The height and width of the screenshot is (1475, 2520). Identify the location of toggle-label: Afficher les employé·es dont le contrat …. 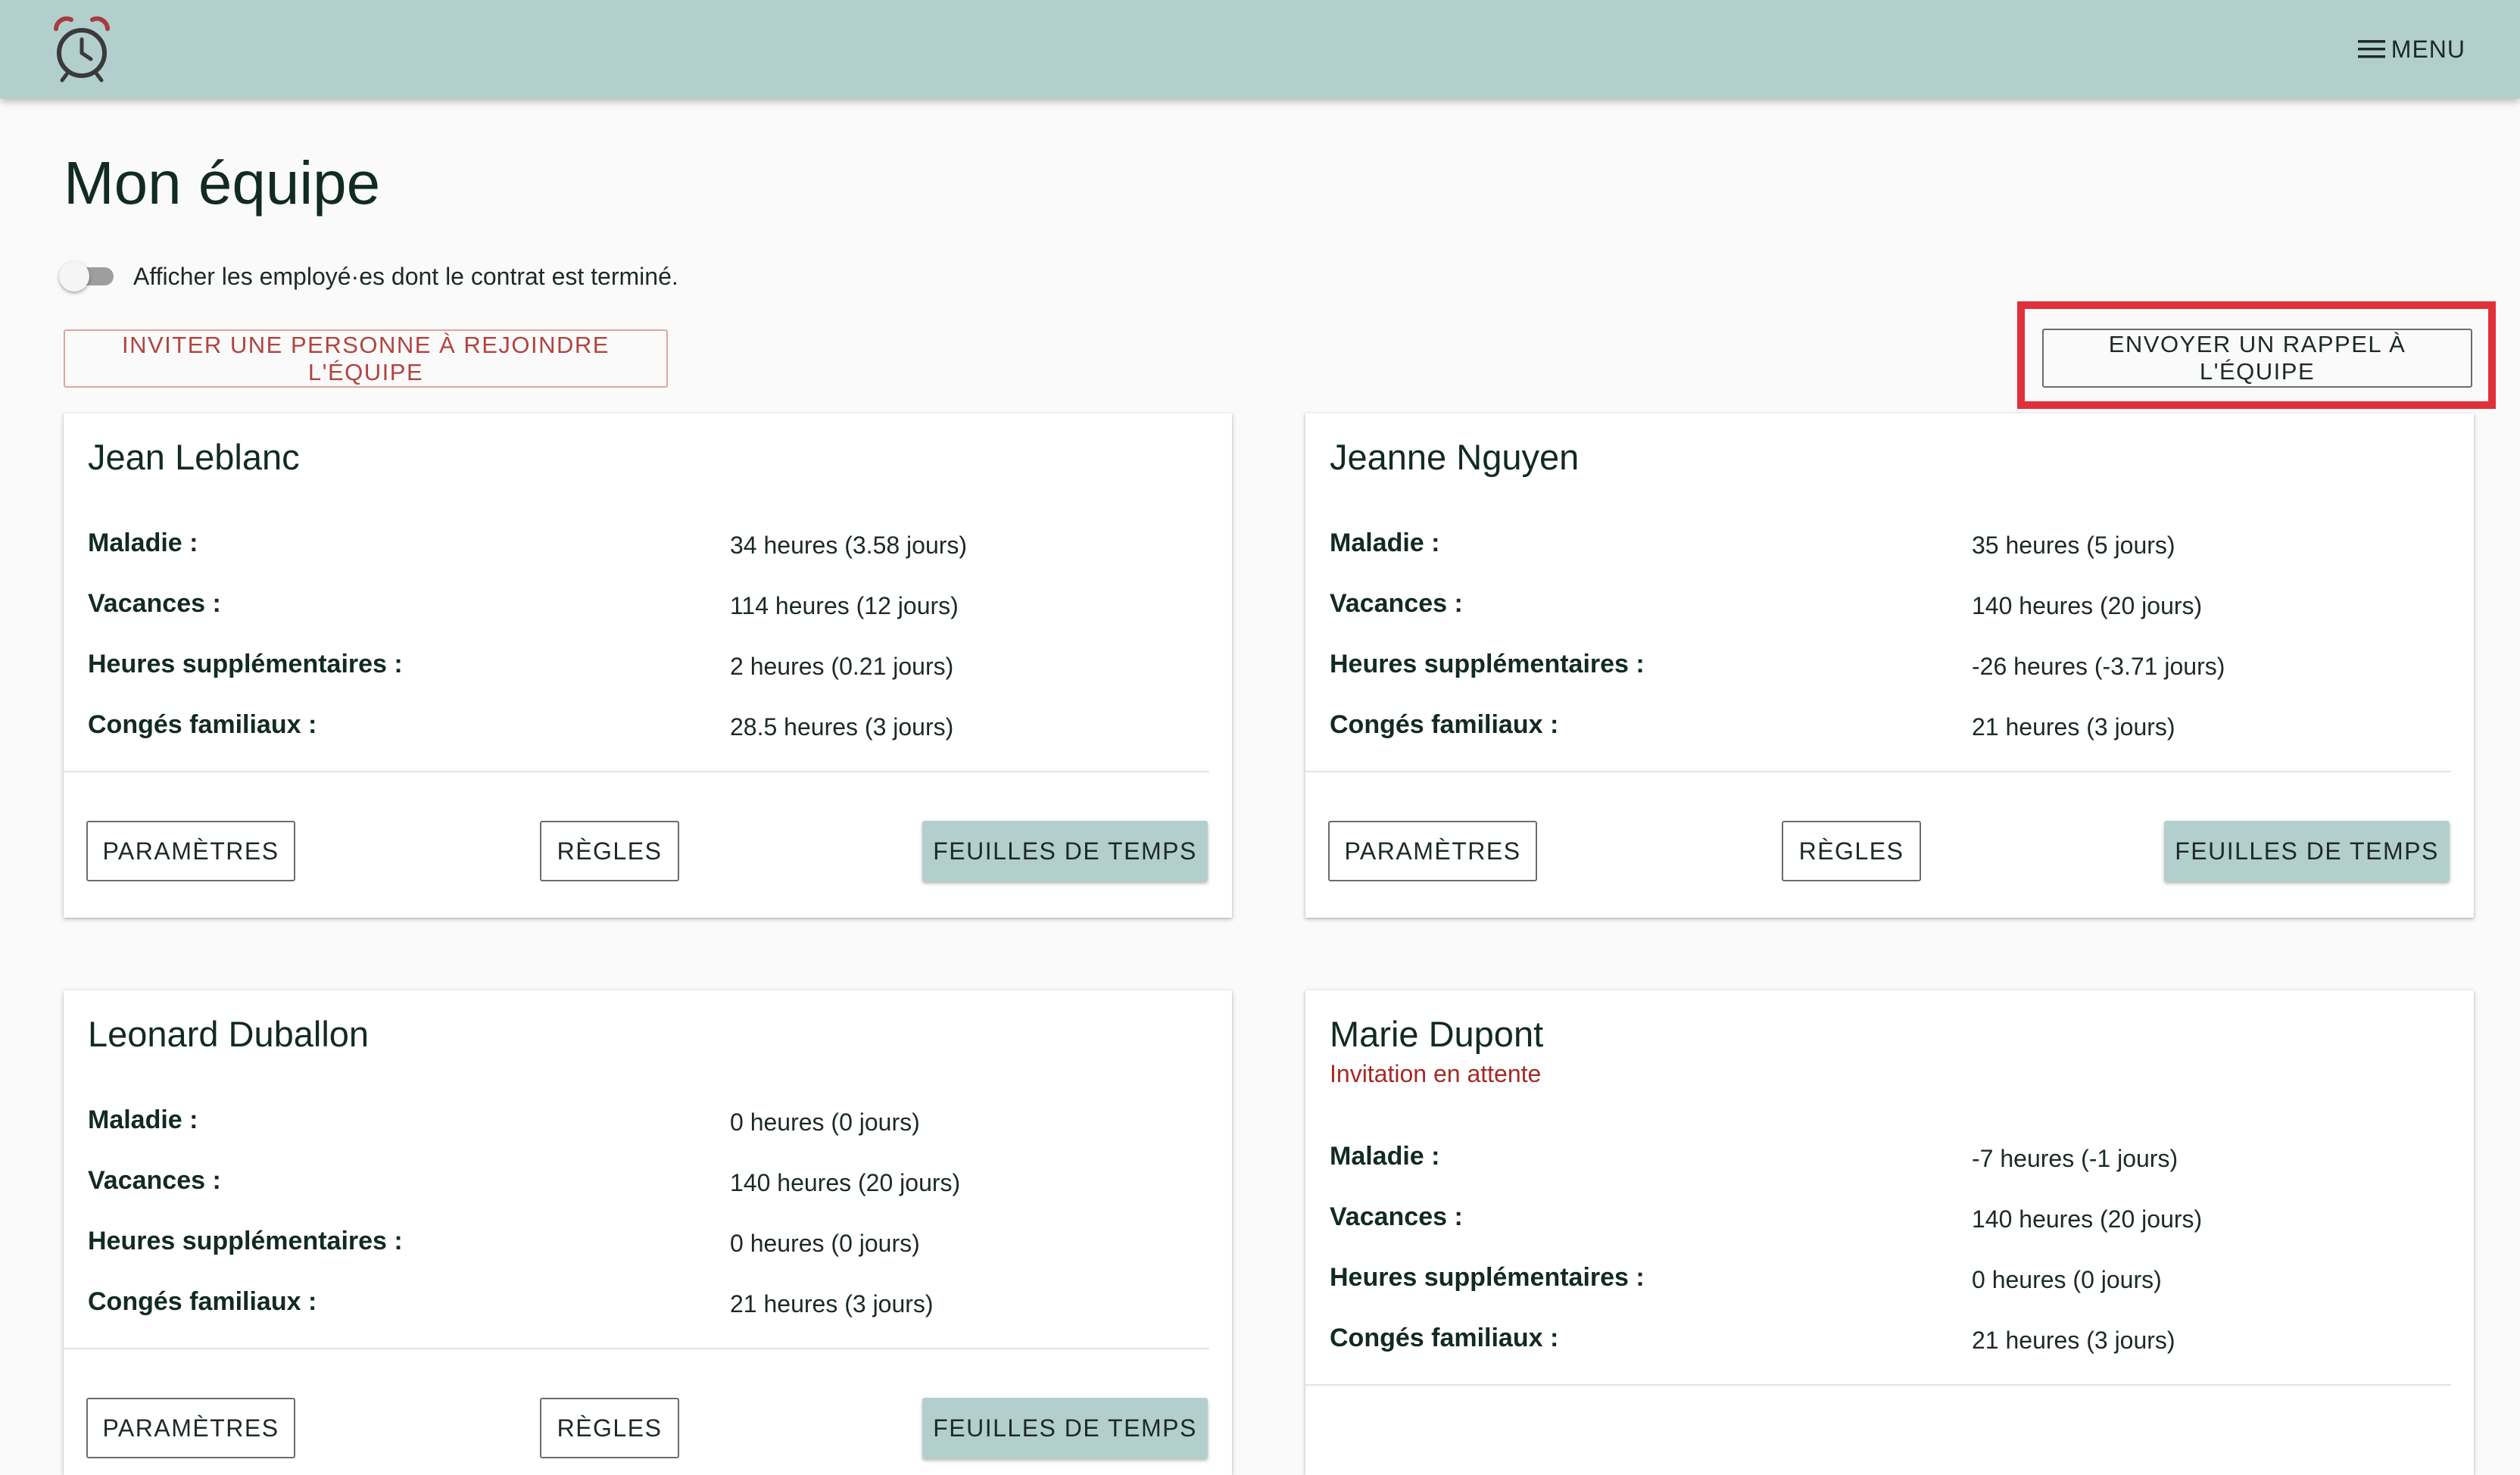
(405, 276).